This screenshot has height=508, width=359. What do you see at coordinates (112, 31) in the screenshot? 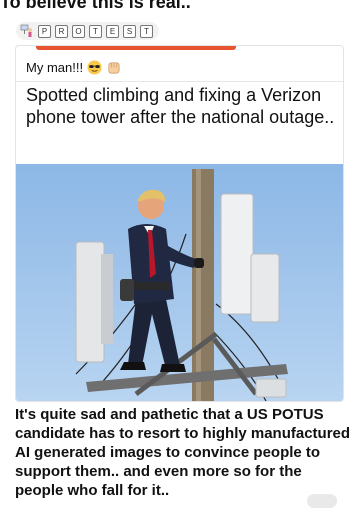
I see `protest-letter: E` at bounding box center [112, 31].